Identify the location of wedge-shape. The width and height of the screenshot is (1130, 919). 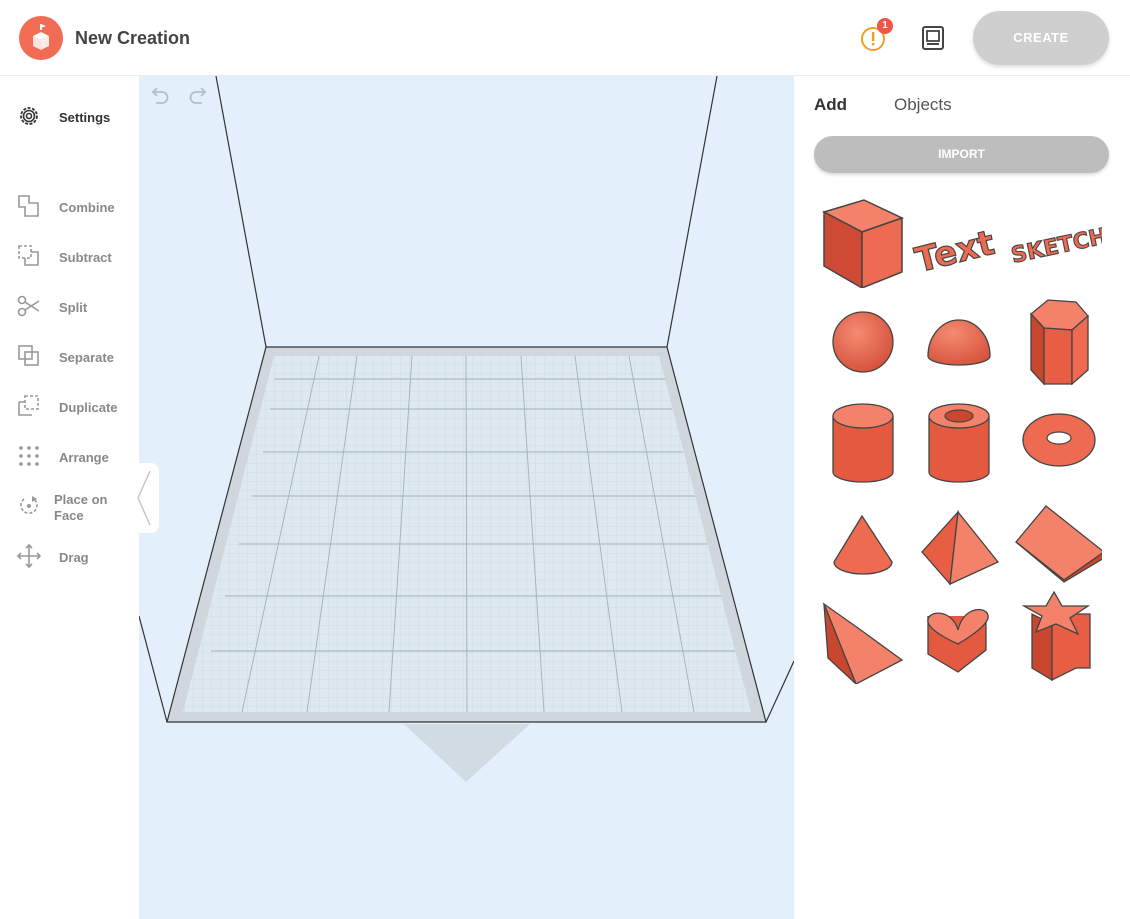
(1054, 544).